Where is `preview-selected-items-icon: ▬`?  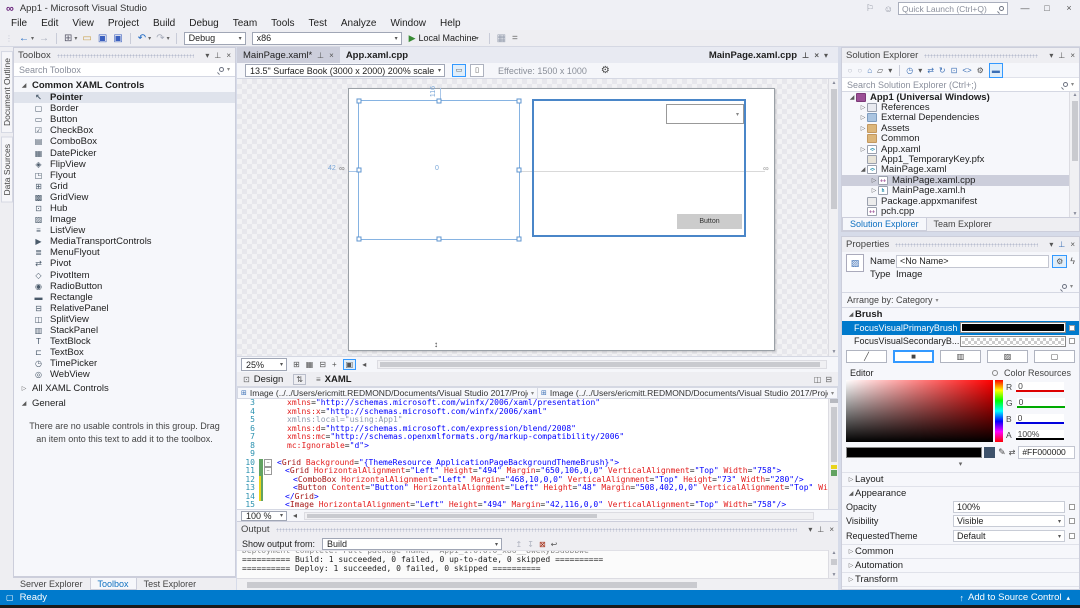 preview-selected-items-icon: ▬ is located at coordinates (995, 70).